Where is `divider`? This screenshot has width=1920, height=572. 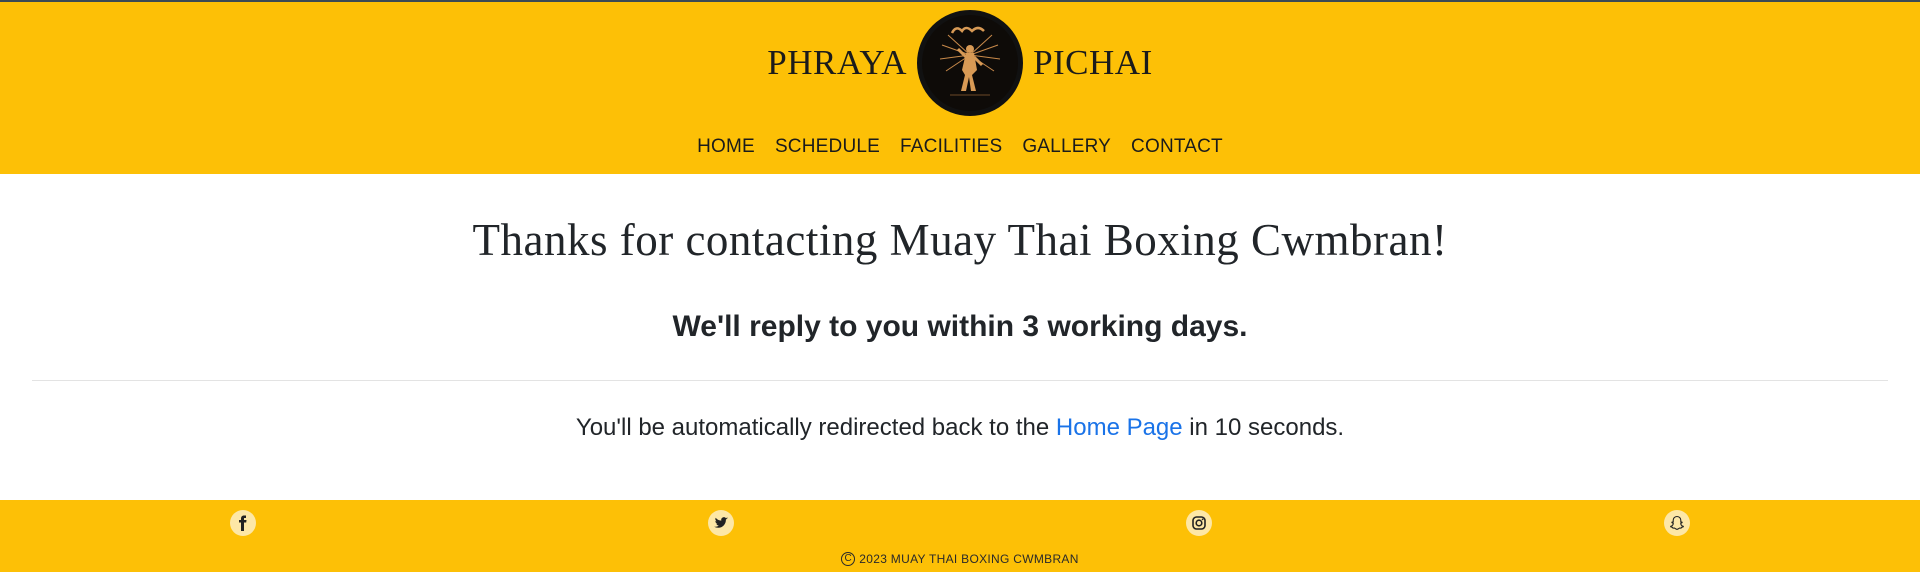
divider is located at coordinates (960, 380).